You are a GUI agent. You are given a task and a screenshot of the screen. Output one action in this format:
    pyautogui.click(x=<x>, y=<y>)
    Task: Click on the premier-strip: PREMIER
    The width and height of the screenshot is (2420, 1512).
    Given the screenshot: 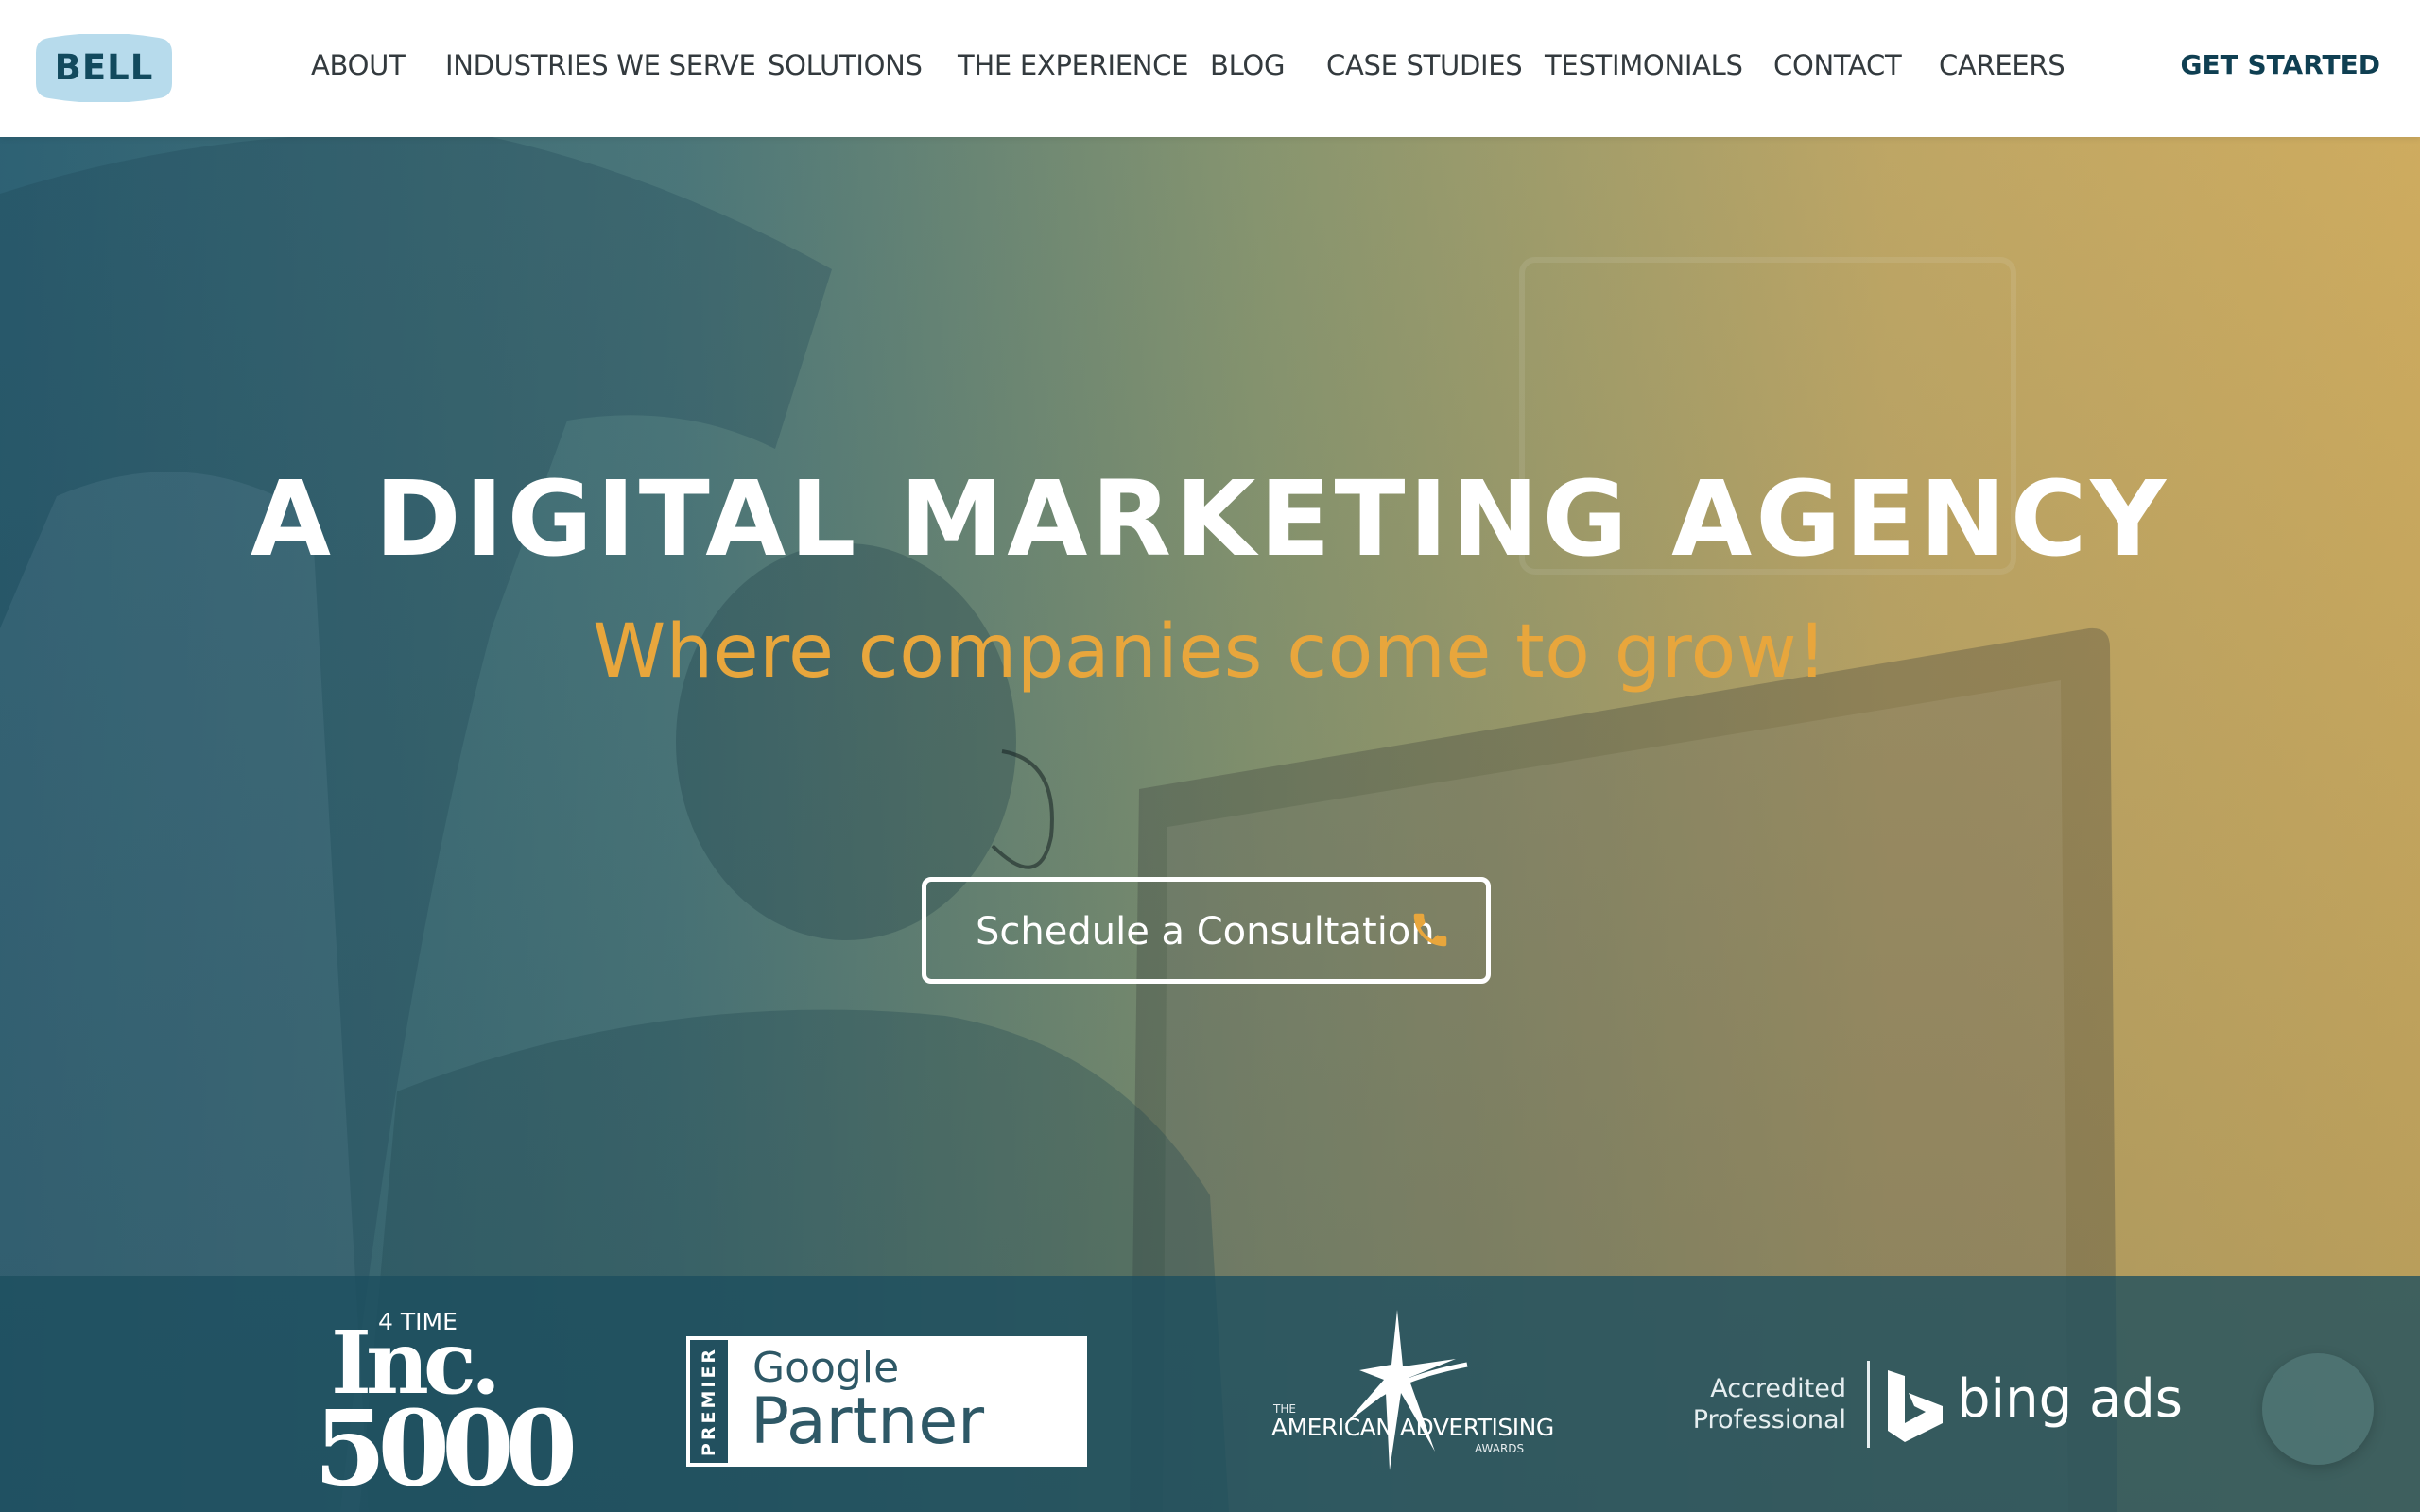 What is the action you would take?
    pyautogui.click(x=709, y=1401)
    